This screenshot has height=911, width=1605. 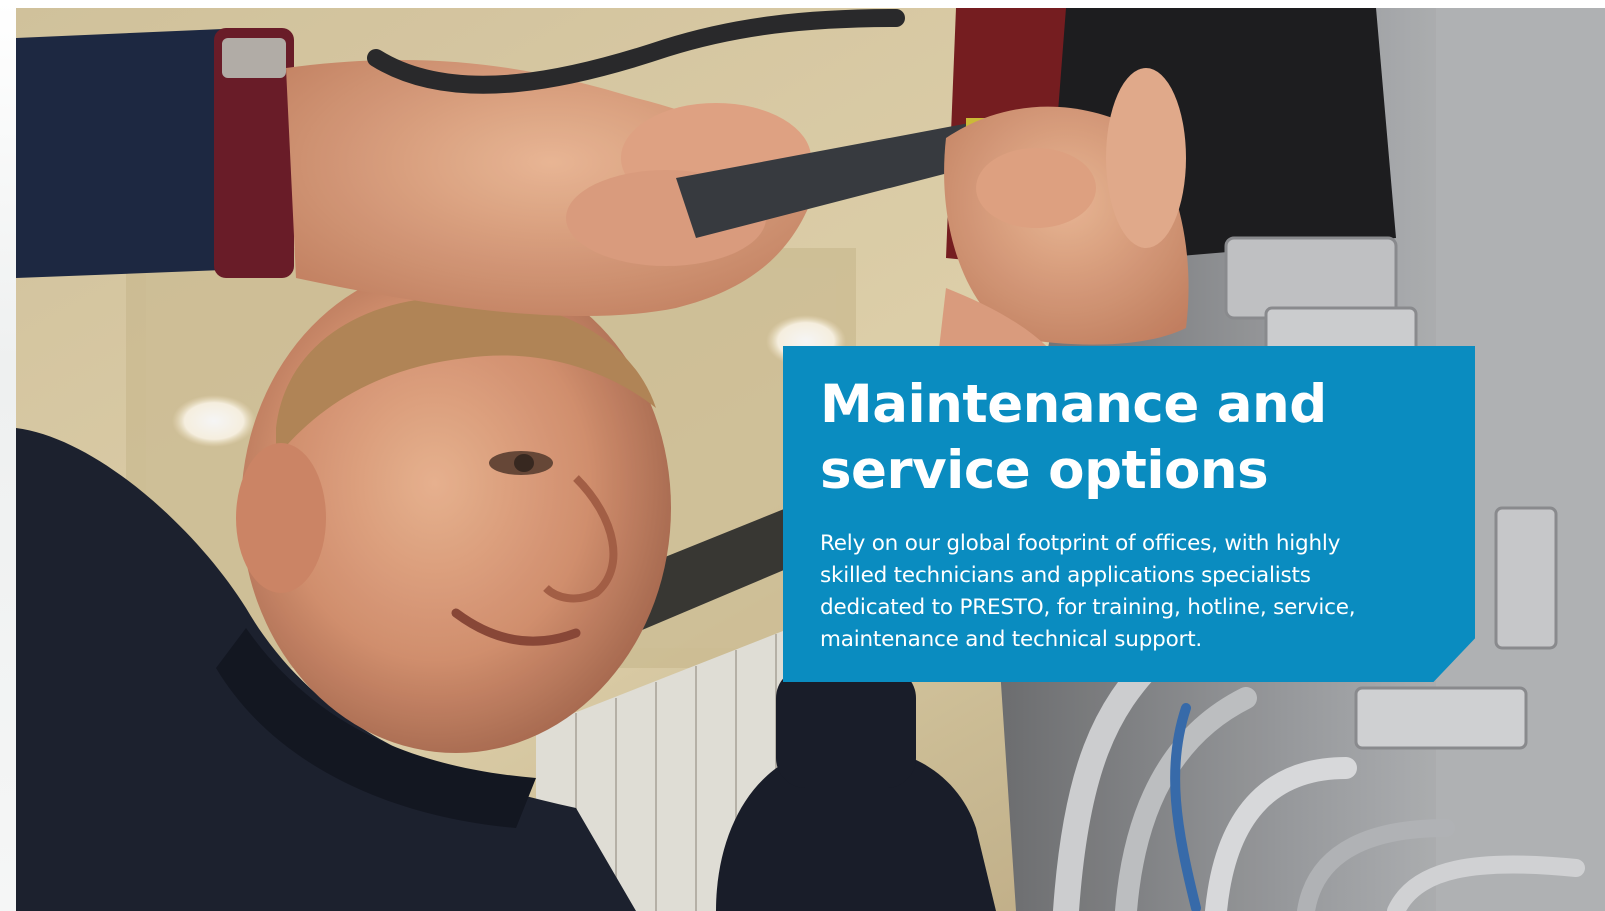 I want to click on page-margin-strip, so click(x=8, y=455).